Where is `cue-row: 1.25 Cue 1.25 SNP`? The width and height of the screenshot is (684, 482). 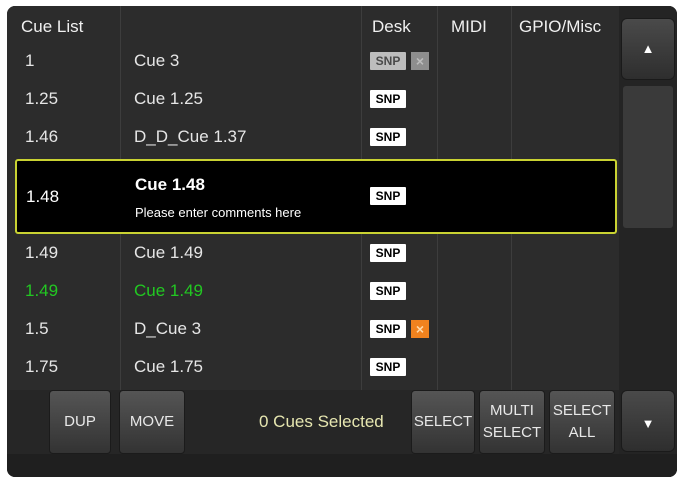
cue-row: 1.25 Cue 1.25 SNP is located at coordinates (313, 99).